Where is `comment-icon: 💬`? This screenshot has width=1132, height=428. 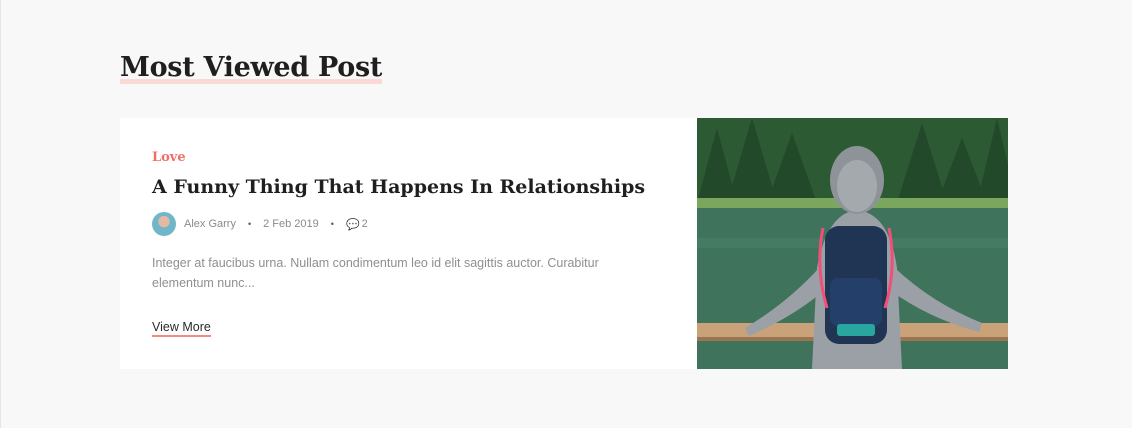
comment-icon: 💬 is located at coordinates (352, 224).